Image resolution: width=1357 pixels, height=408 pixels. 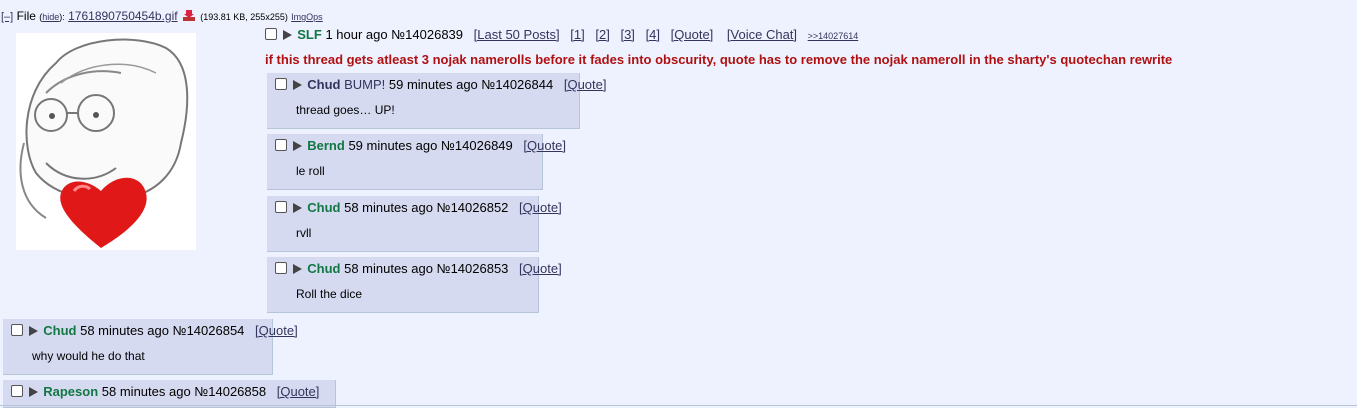 I want to click on page-3-link: [3], so click(x=627, y=34).